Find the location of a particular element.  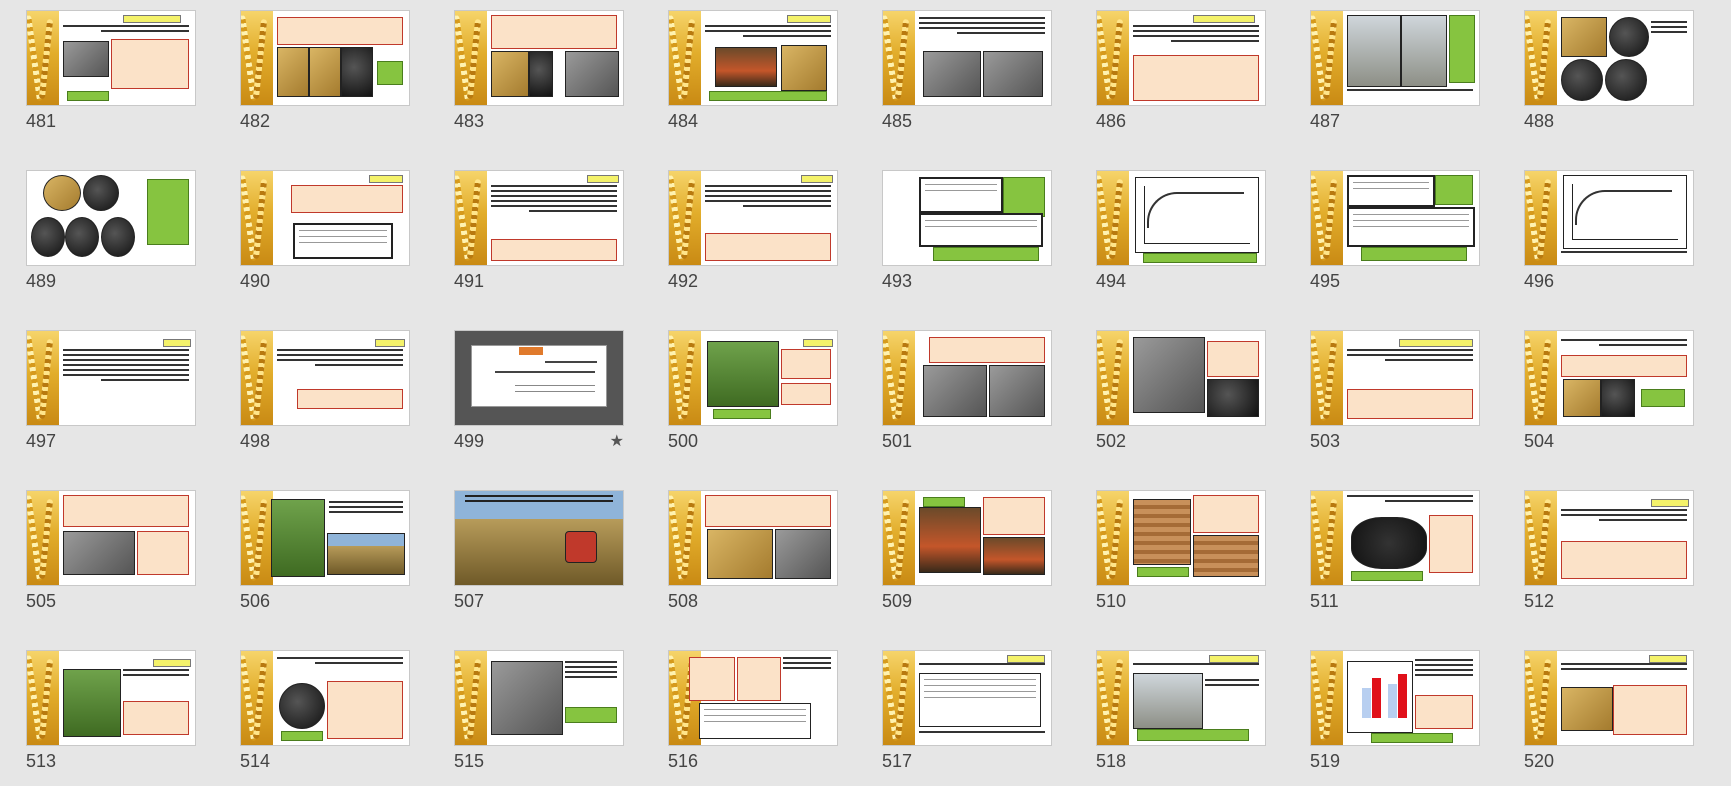

slide-thumbnail: 485 is located at coordinates (967, 70).